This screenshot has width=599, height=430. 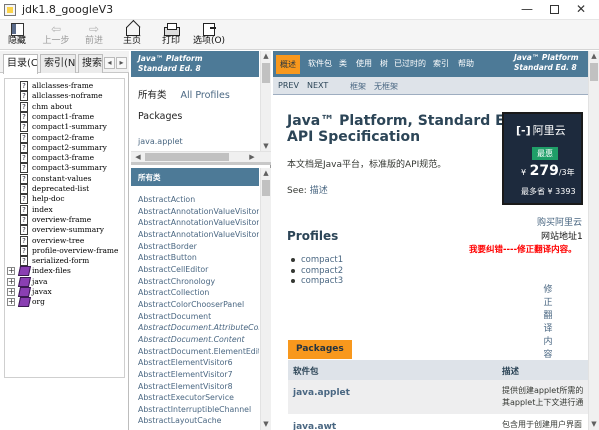 What do you see at coordinates (121, 63) in the screenshot?
I see `tab-scroll-right-button: ▸` at bounding box center [121, 63].